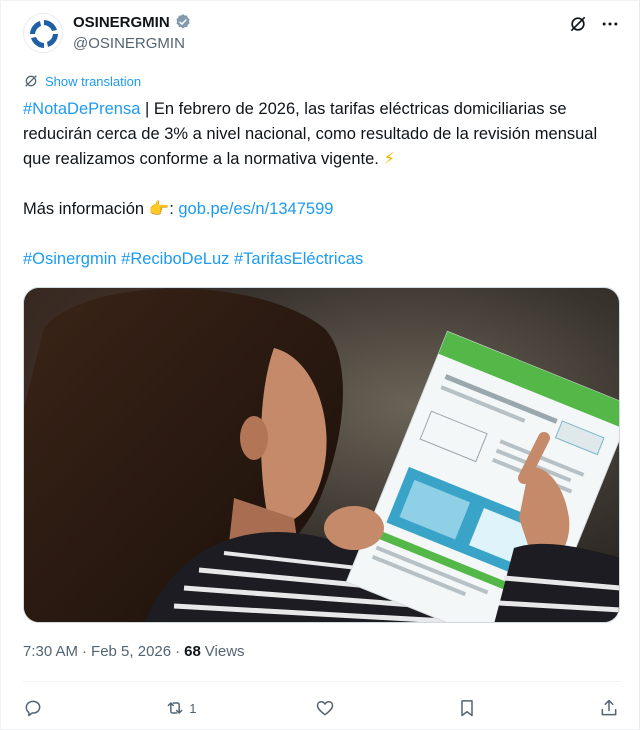  I want to click on bookmark-button, so click(469, 708).